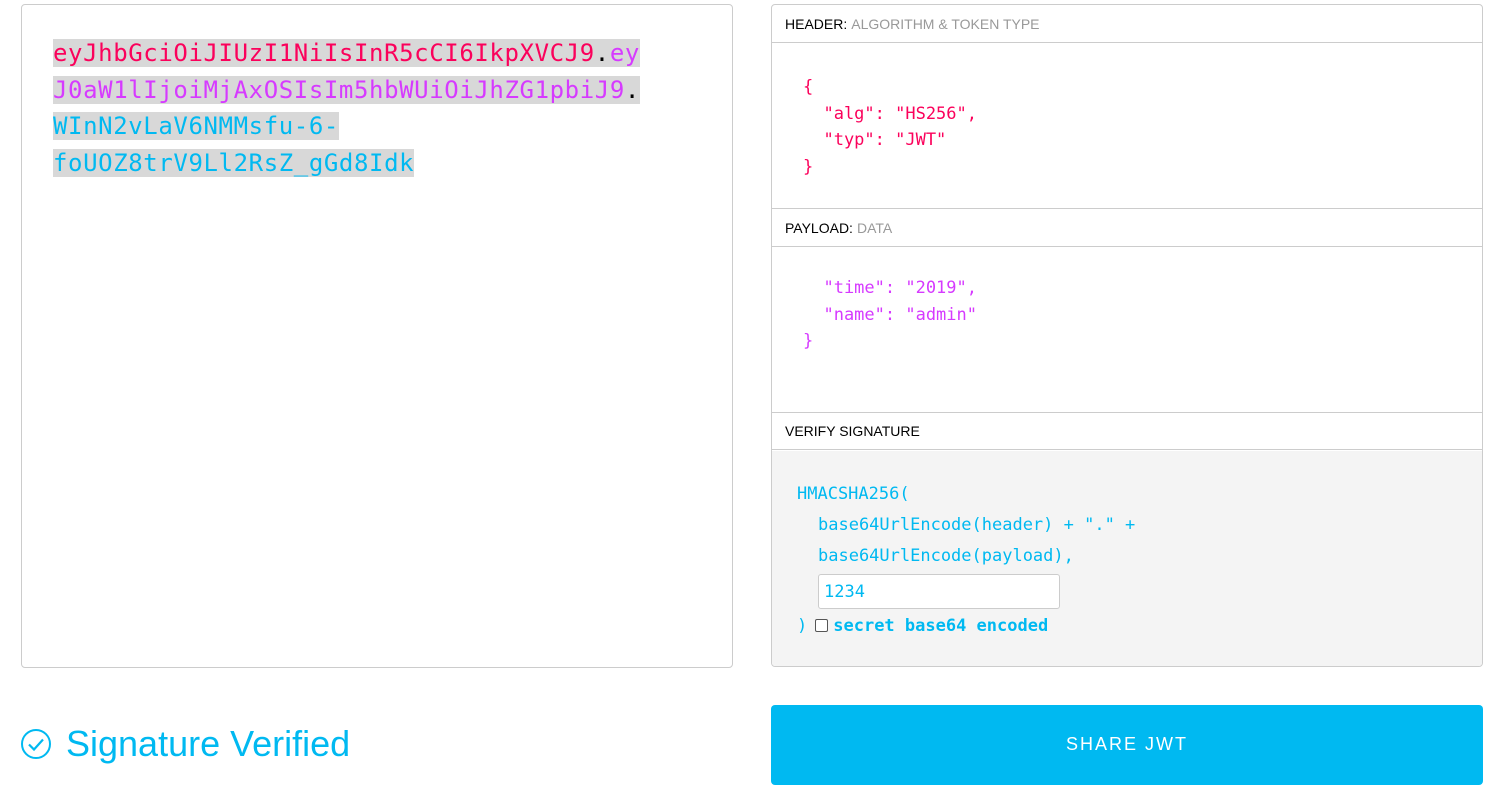  What do you see at coordinates (324, 53) in the screenshot?
I see `token-segment: eyJhbGciOiJIUzI1NiIsInR5cCI6IkpXVCJ9` at bounding box center [324, 53].